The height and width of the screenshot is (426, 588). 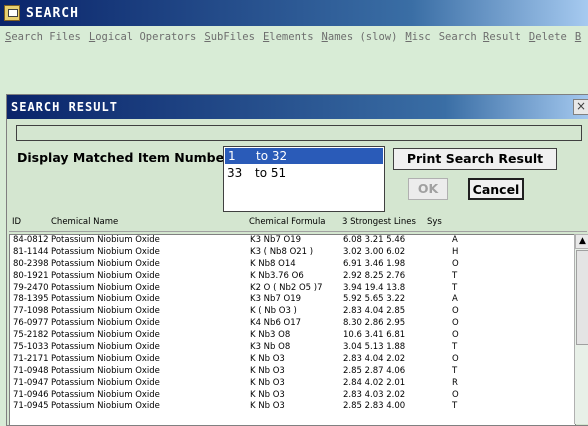 What do you see at coordinates (496, 189) in the screenshot?
I see `cancel-button: Cancel` at bounding box center [496, 189].